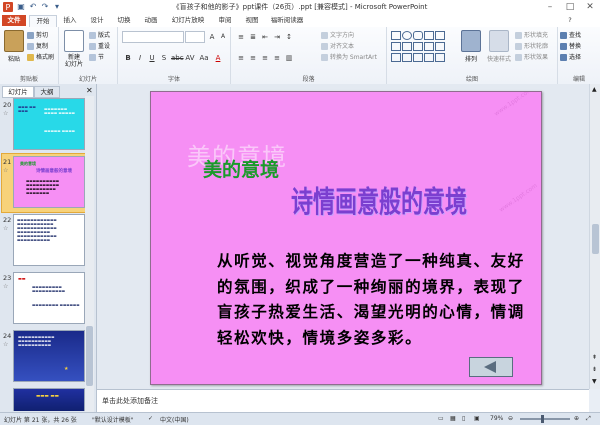  What do you see at coordinates (542, 419) in the screenshot?
I see `zoom-slider-handle` at bounding box center [542, 419].